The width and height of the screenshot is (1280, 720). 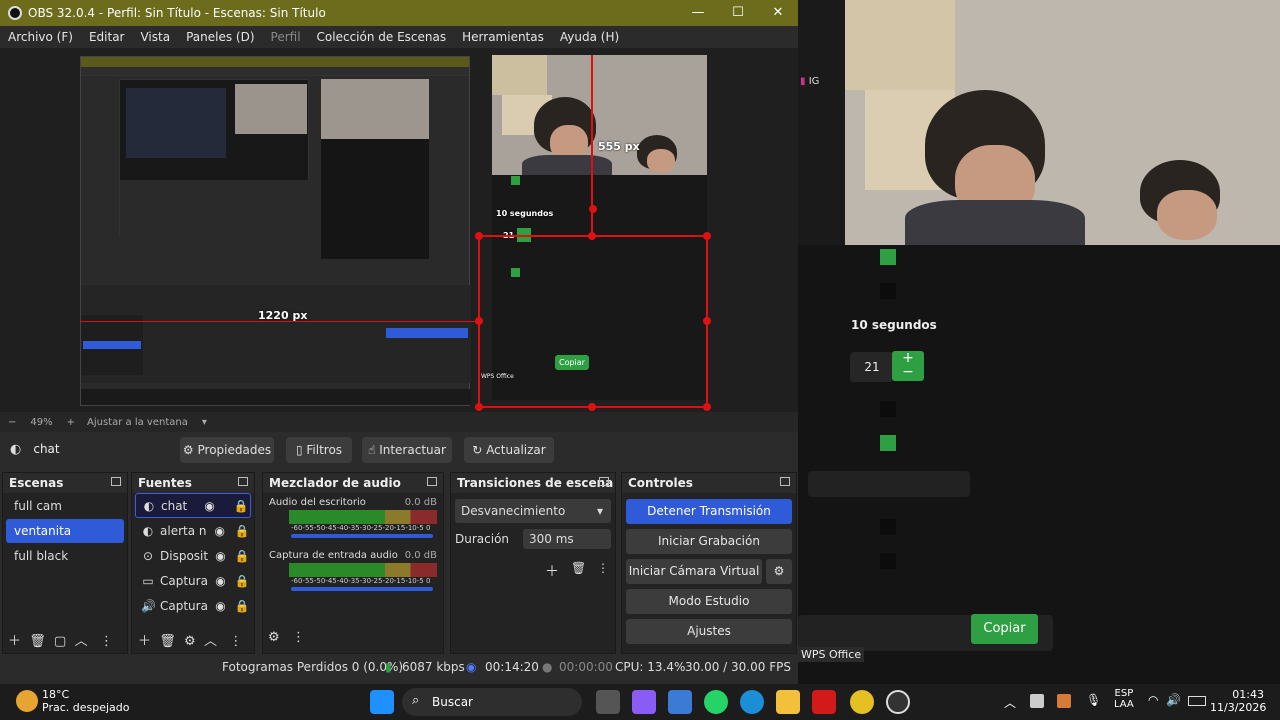 What do you see at coordinates (27, 701) in the screenshot?
I see `weather-icon` at bounding box center [27, 701].